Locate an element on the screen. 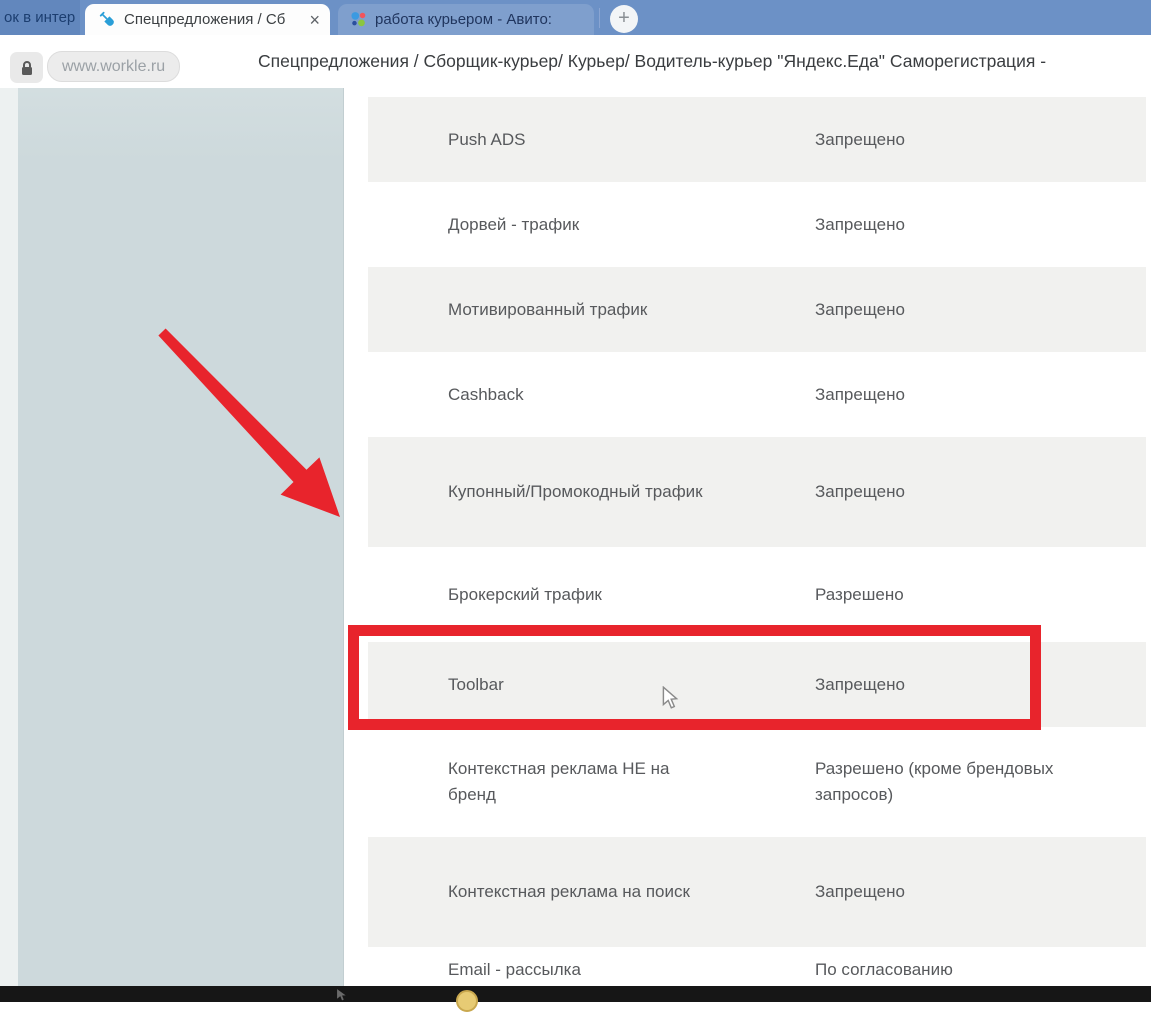 The image size is (1151, 1012). row-label: Push ADS is located at coordinates (487, 139).